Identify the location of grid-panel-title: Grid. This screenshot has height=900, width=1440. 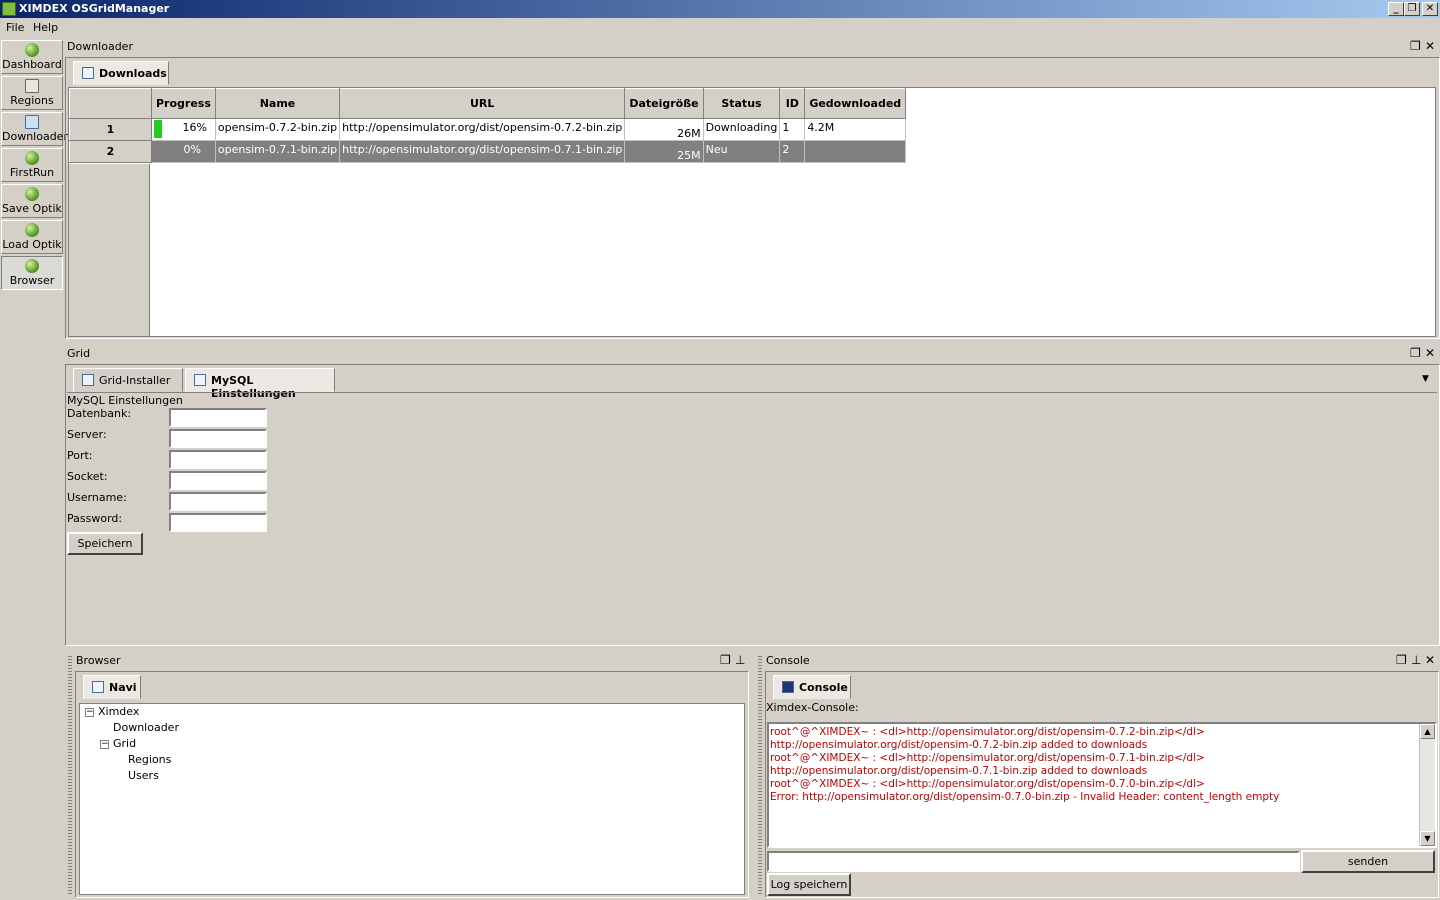
(79, 353).